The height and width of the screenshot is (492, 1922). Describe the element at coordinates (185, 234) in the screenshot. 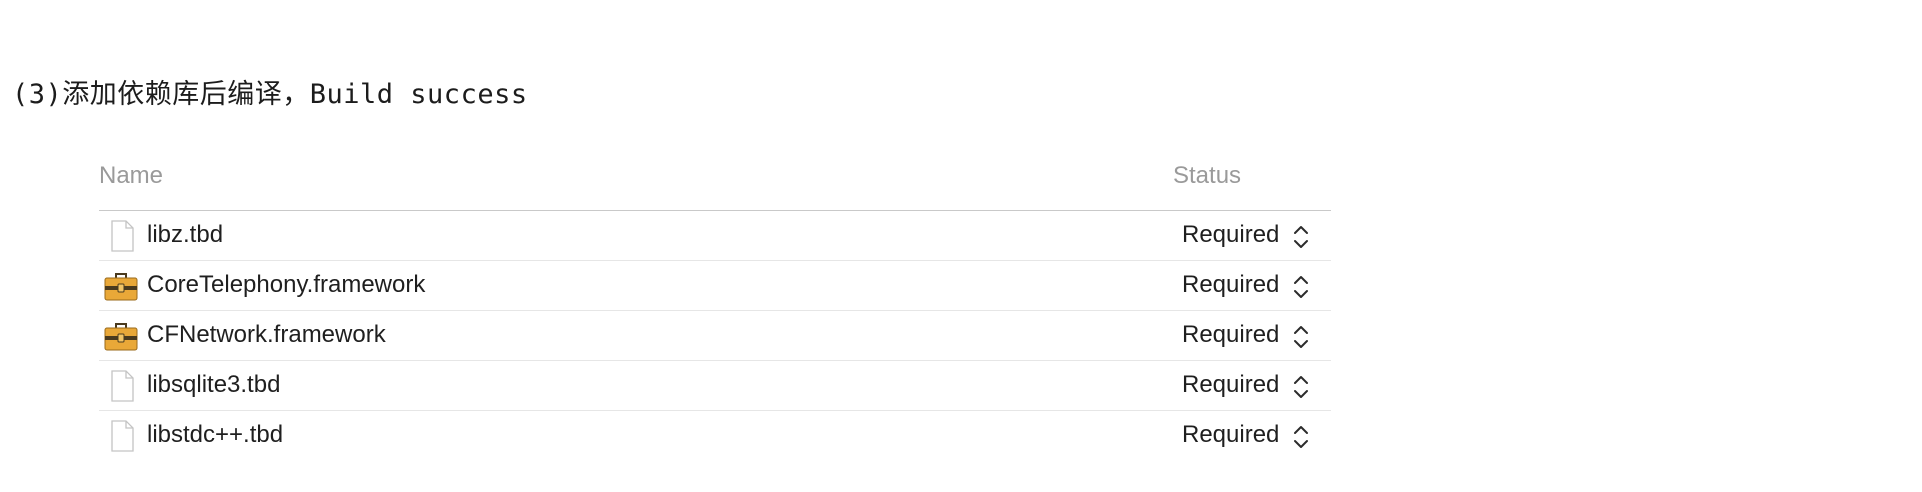

I see `library-name: libz.tbd` at that location.